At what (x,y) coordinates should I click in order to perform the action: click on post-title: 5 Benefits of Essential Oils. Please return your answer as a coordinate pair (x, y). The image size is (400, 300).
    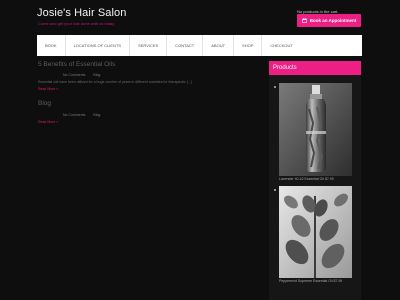
    Looking at the image, I should click on (76, 64).